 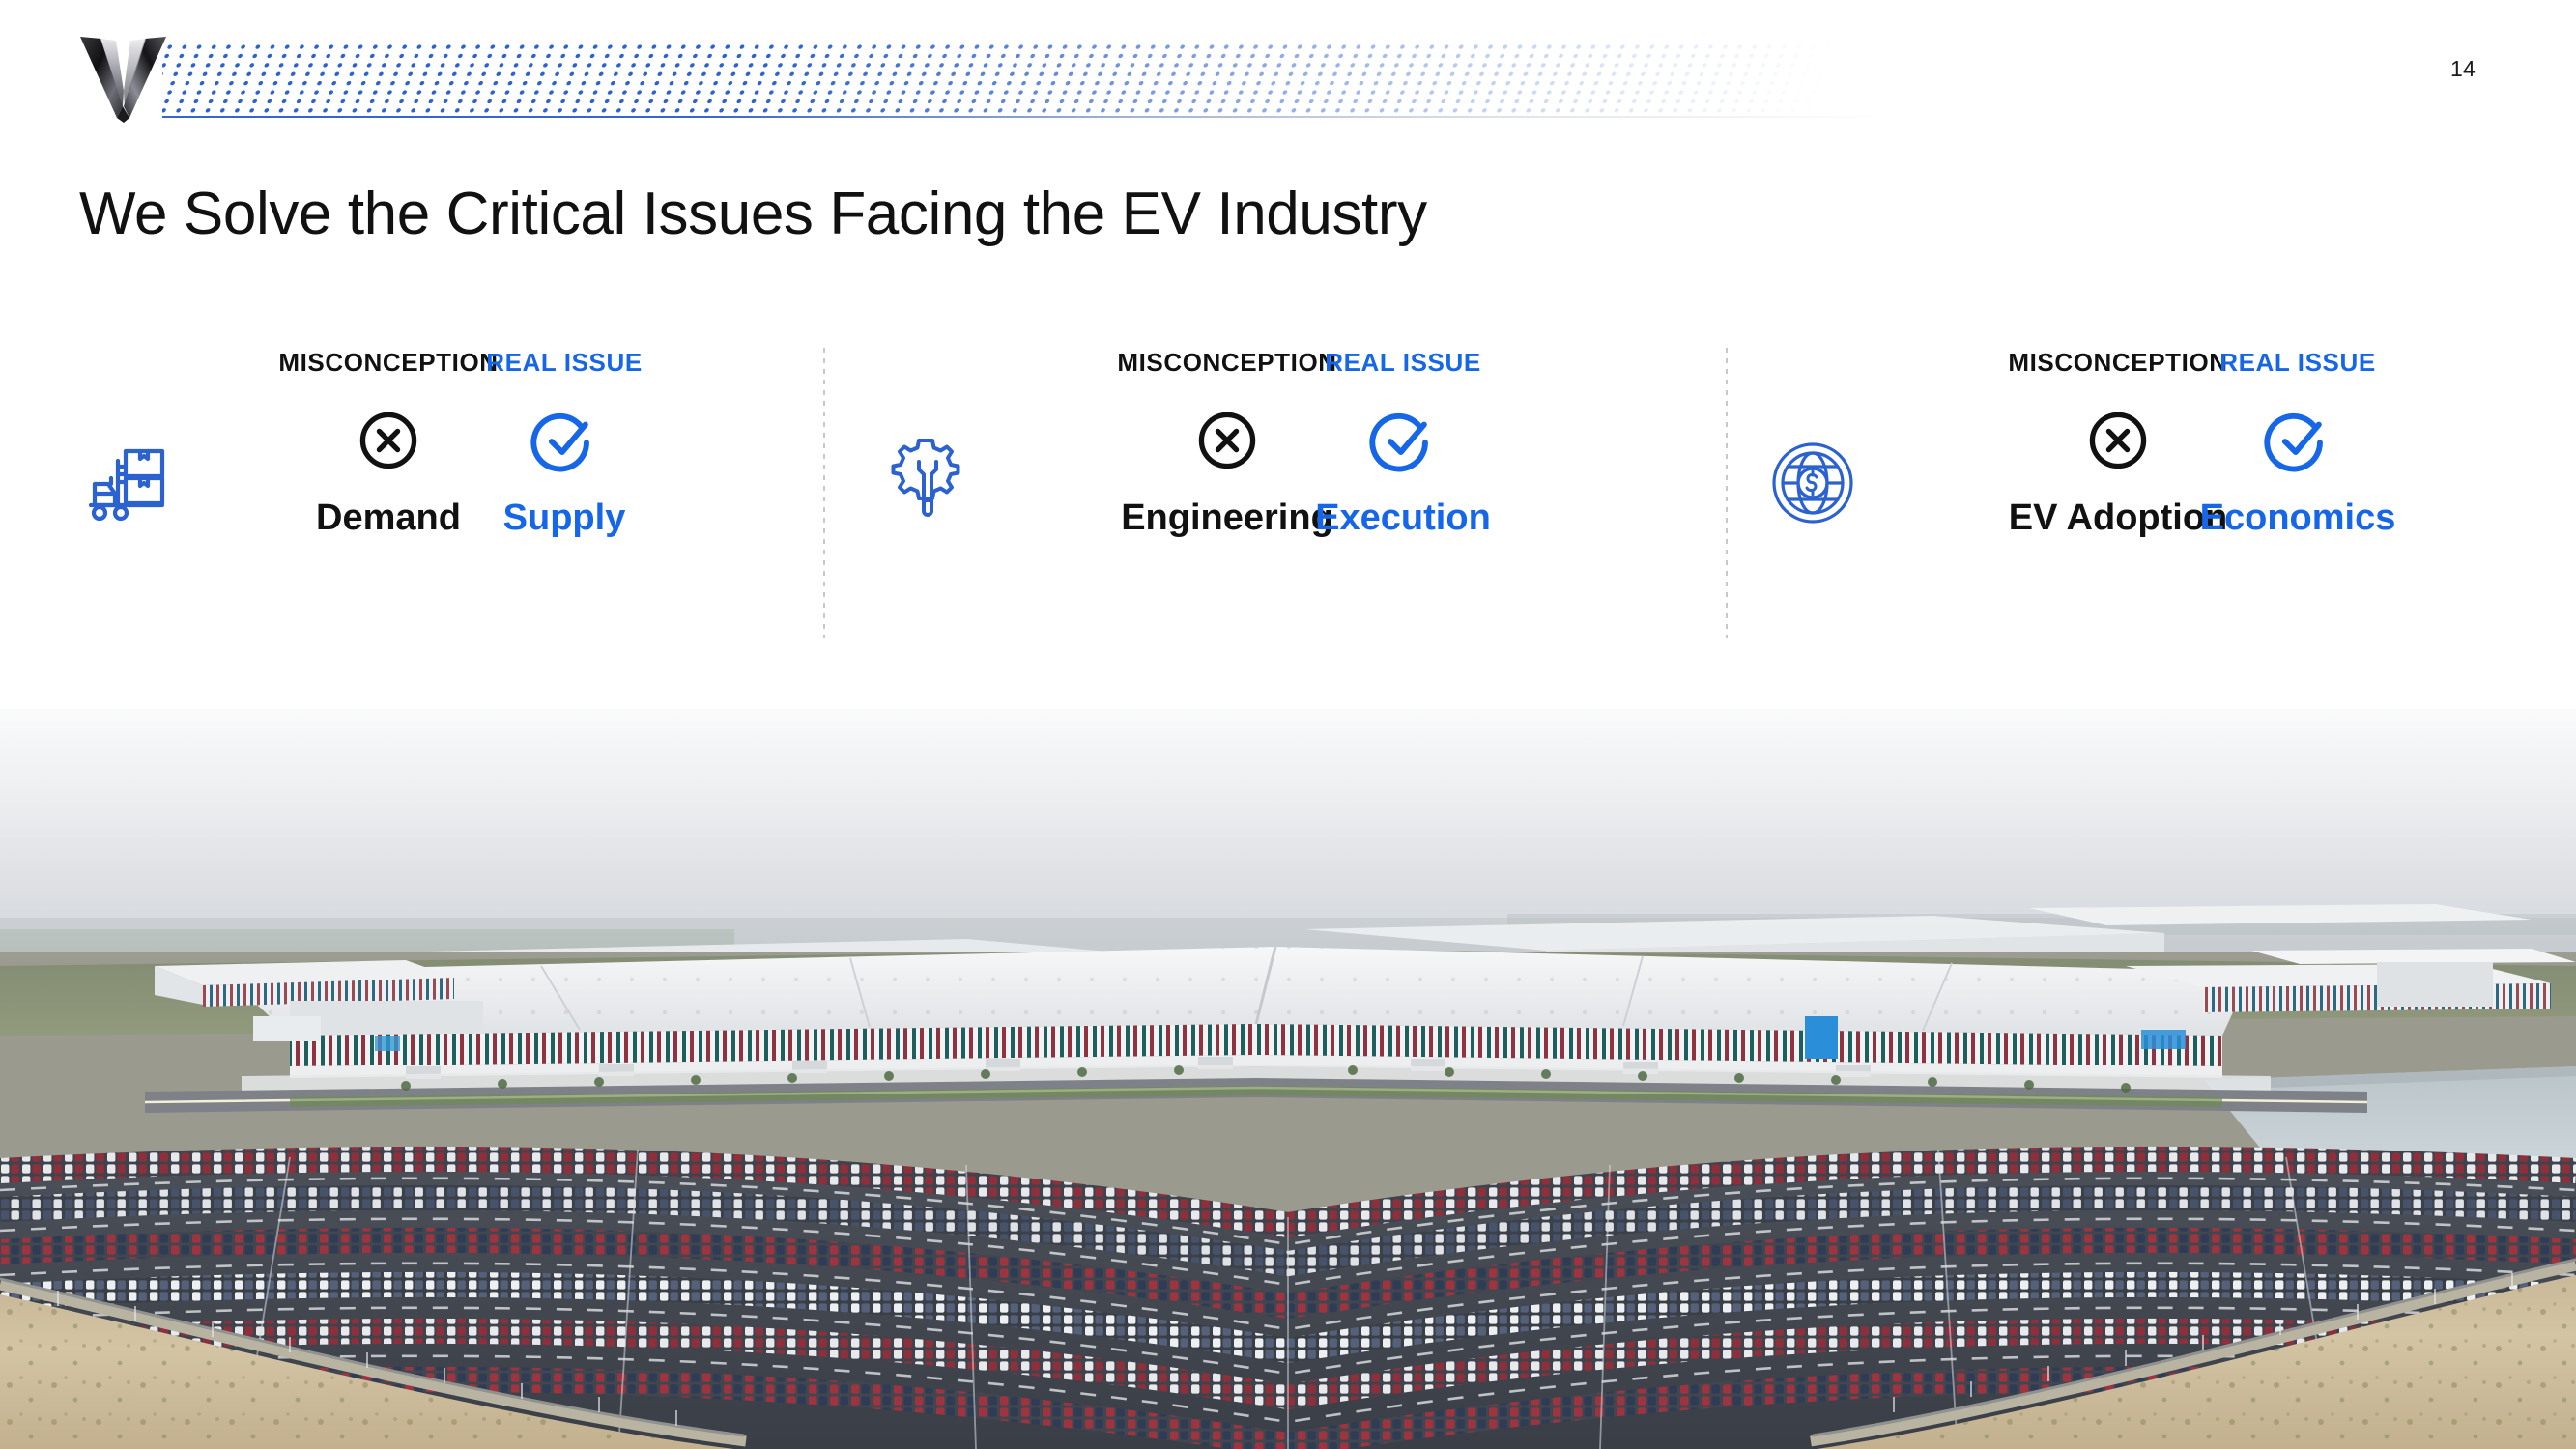 I want to click on header-rule, so click(x=1027, y=117).